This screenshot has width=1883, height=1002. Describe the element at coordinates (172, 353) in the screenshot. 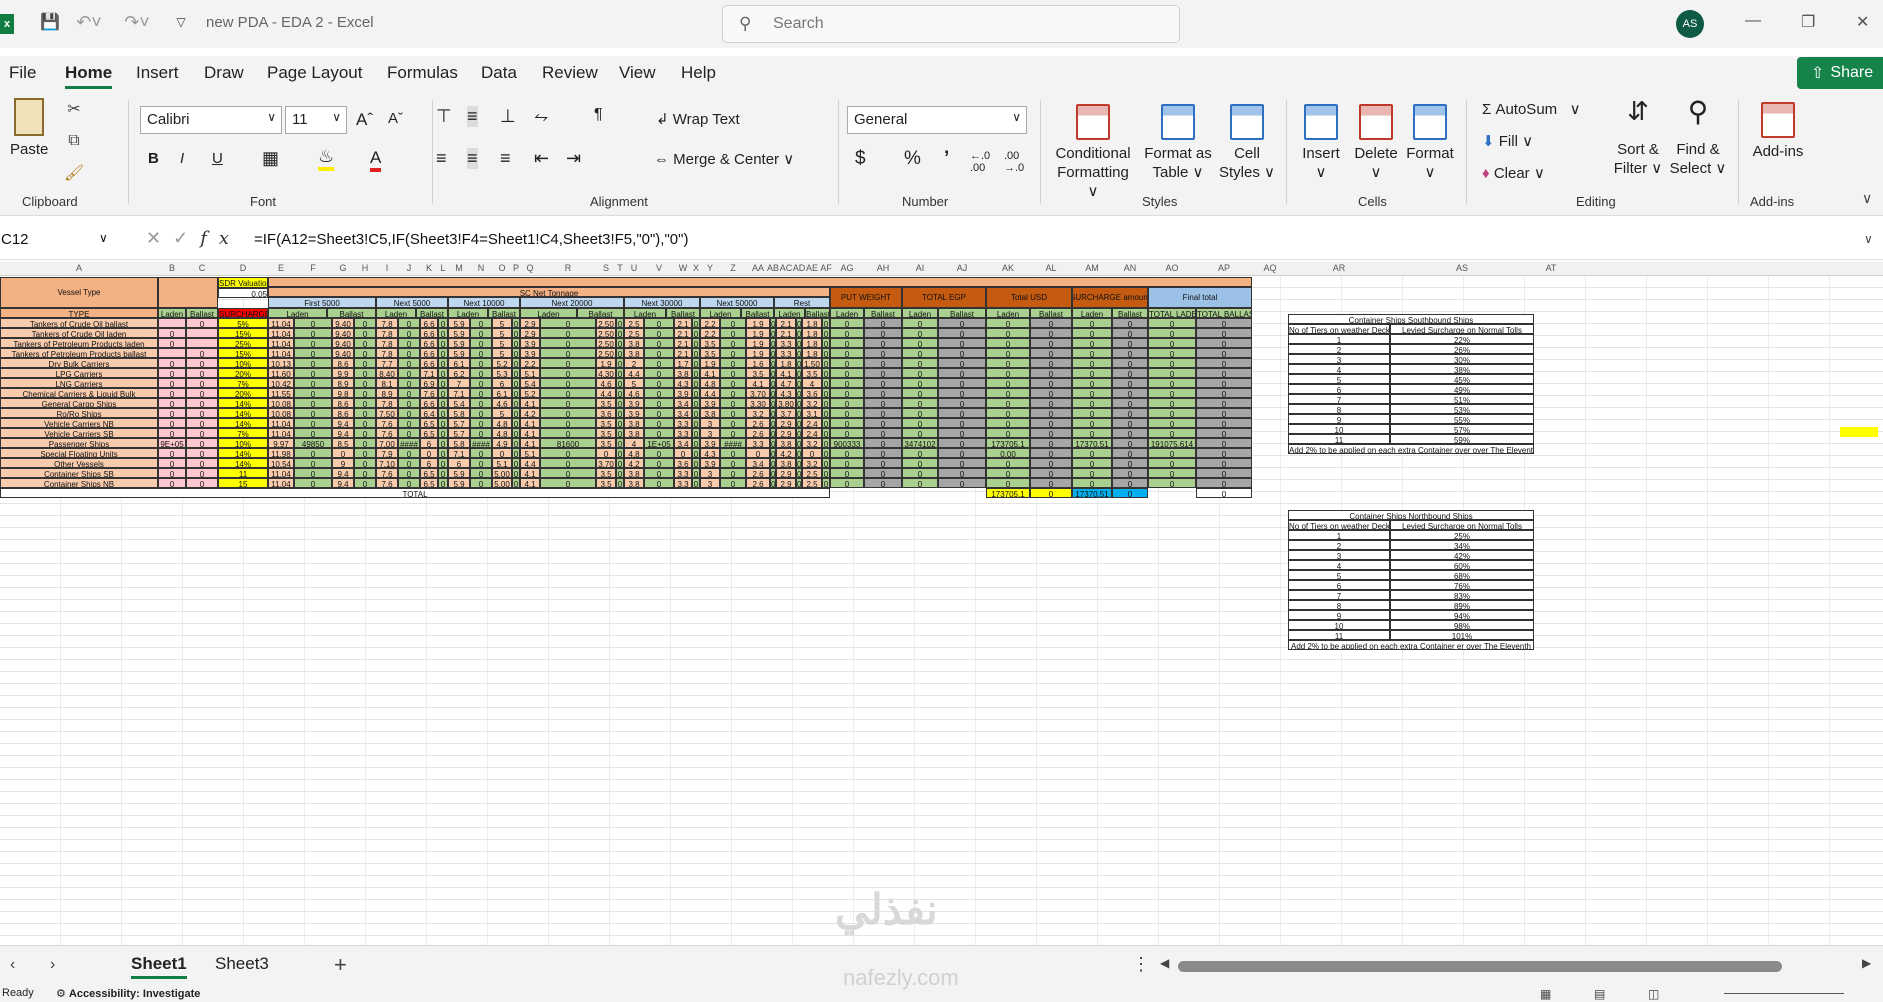

I see `laden-flag` at that location.